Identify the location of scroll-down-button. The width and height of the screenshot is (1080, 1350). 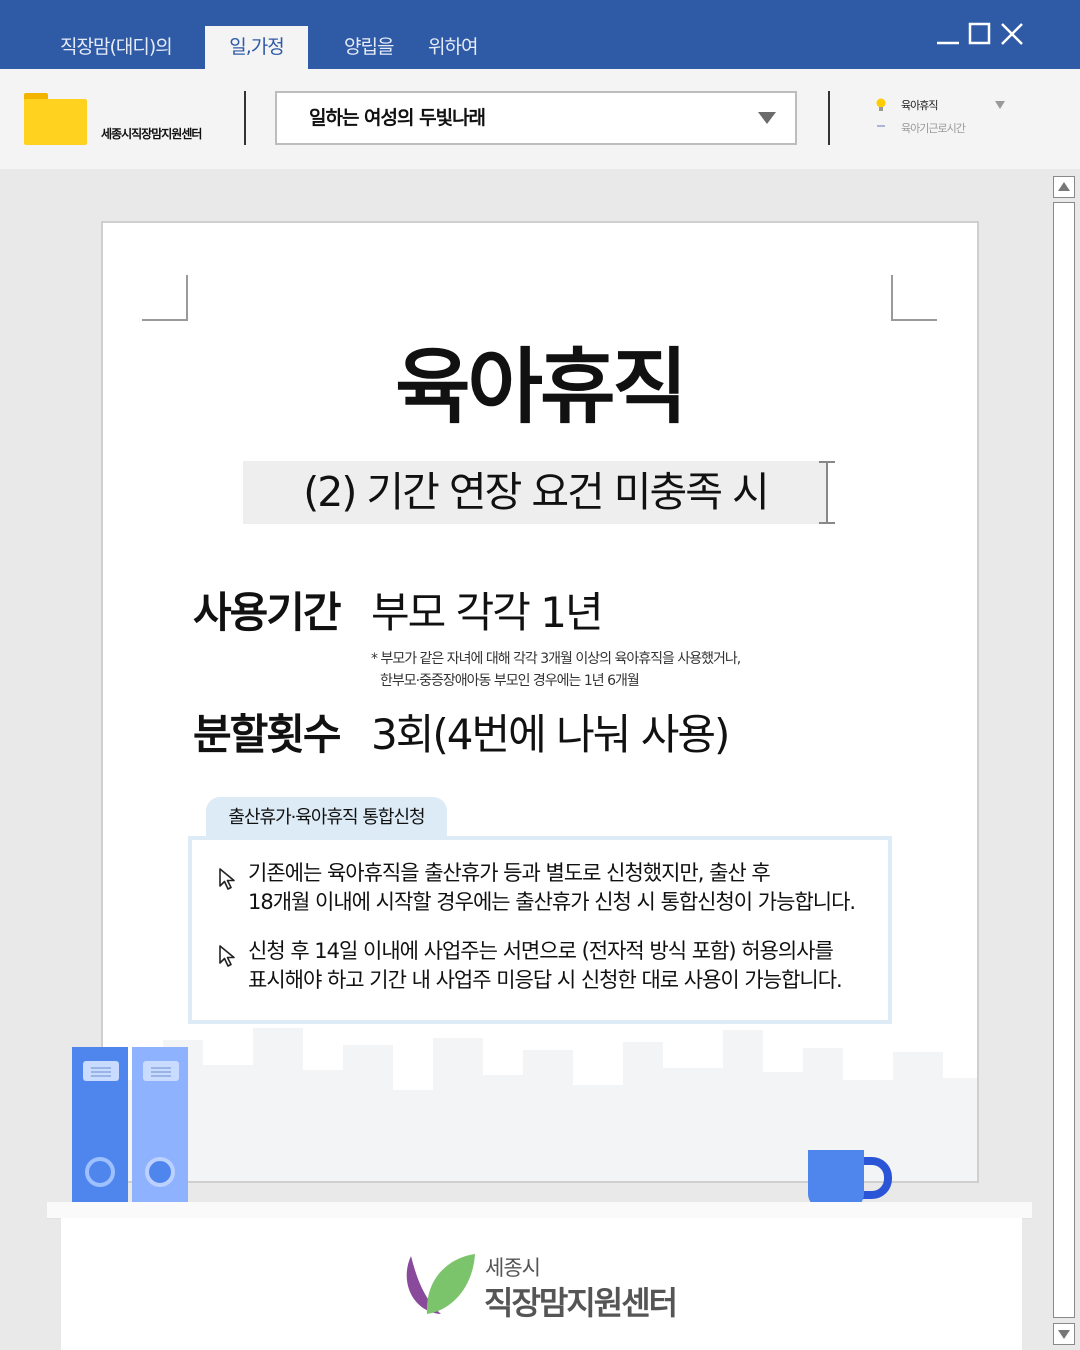
(1064, 1334).